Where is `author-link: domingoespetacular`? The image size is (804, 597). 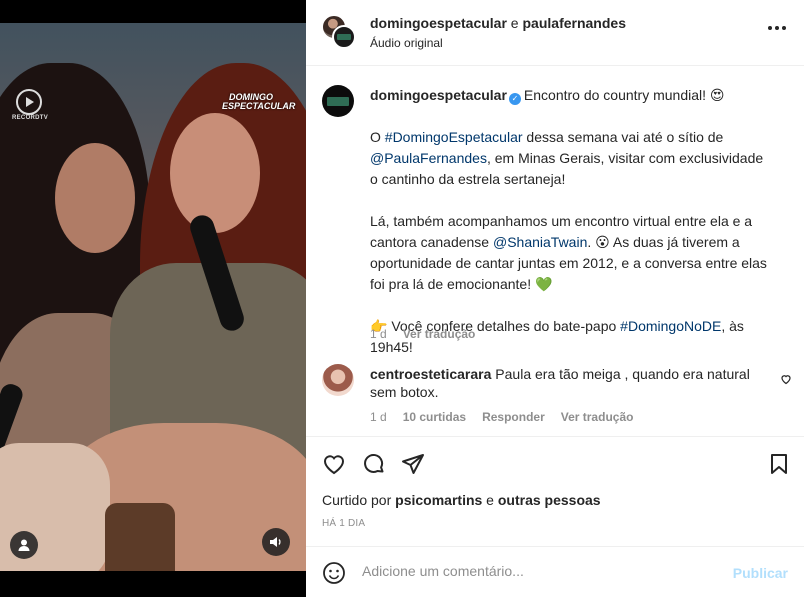
author-link: domingoespetacular is located at coordinates (438, 23).